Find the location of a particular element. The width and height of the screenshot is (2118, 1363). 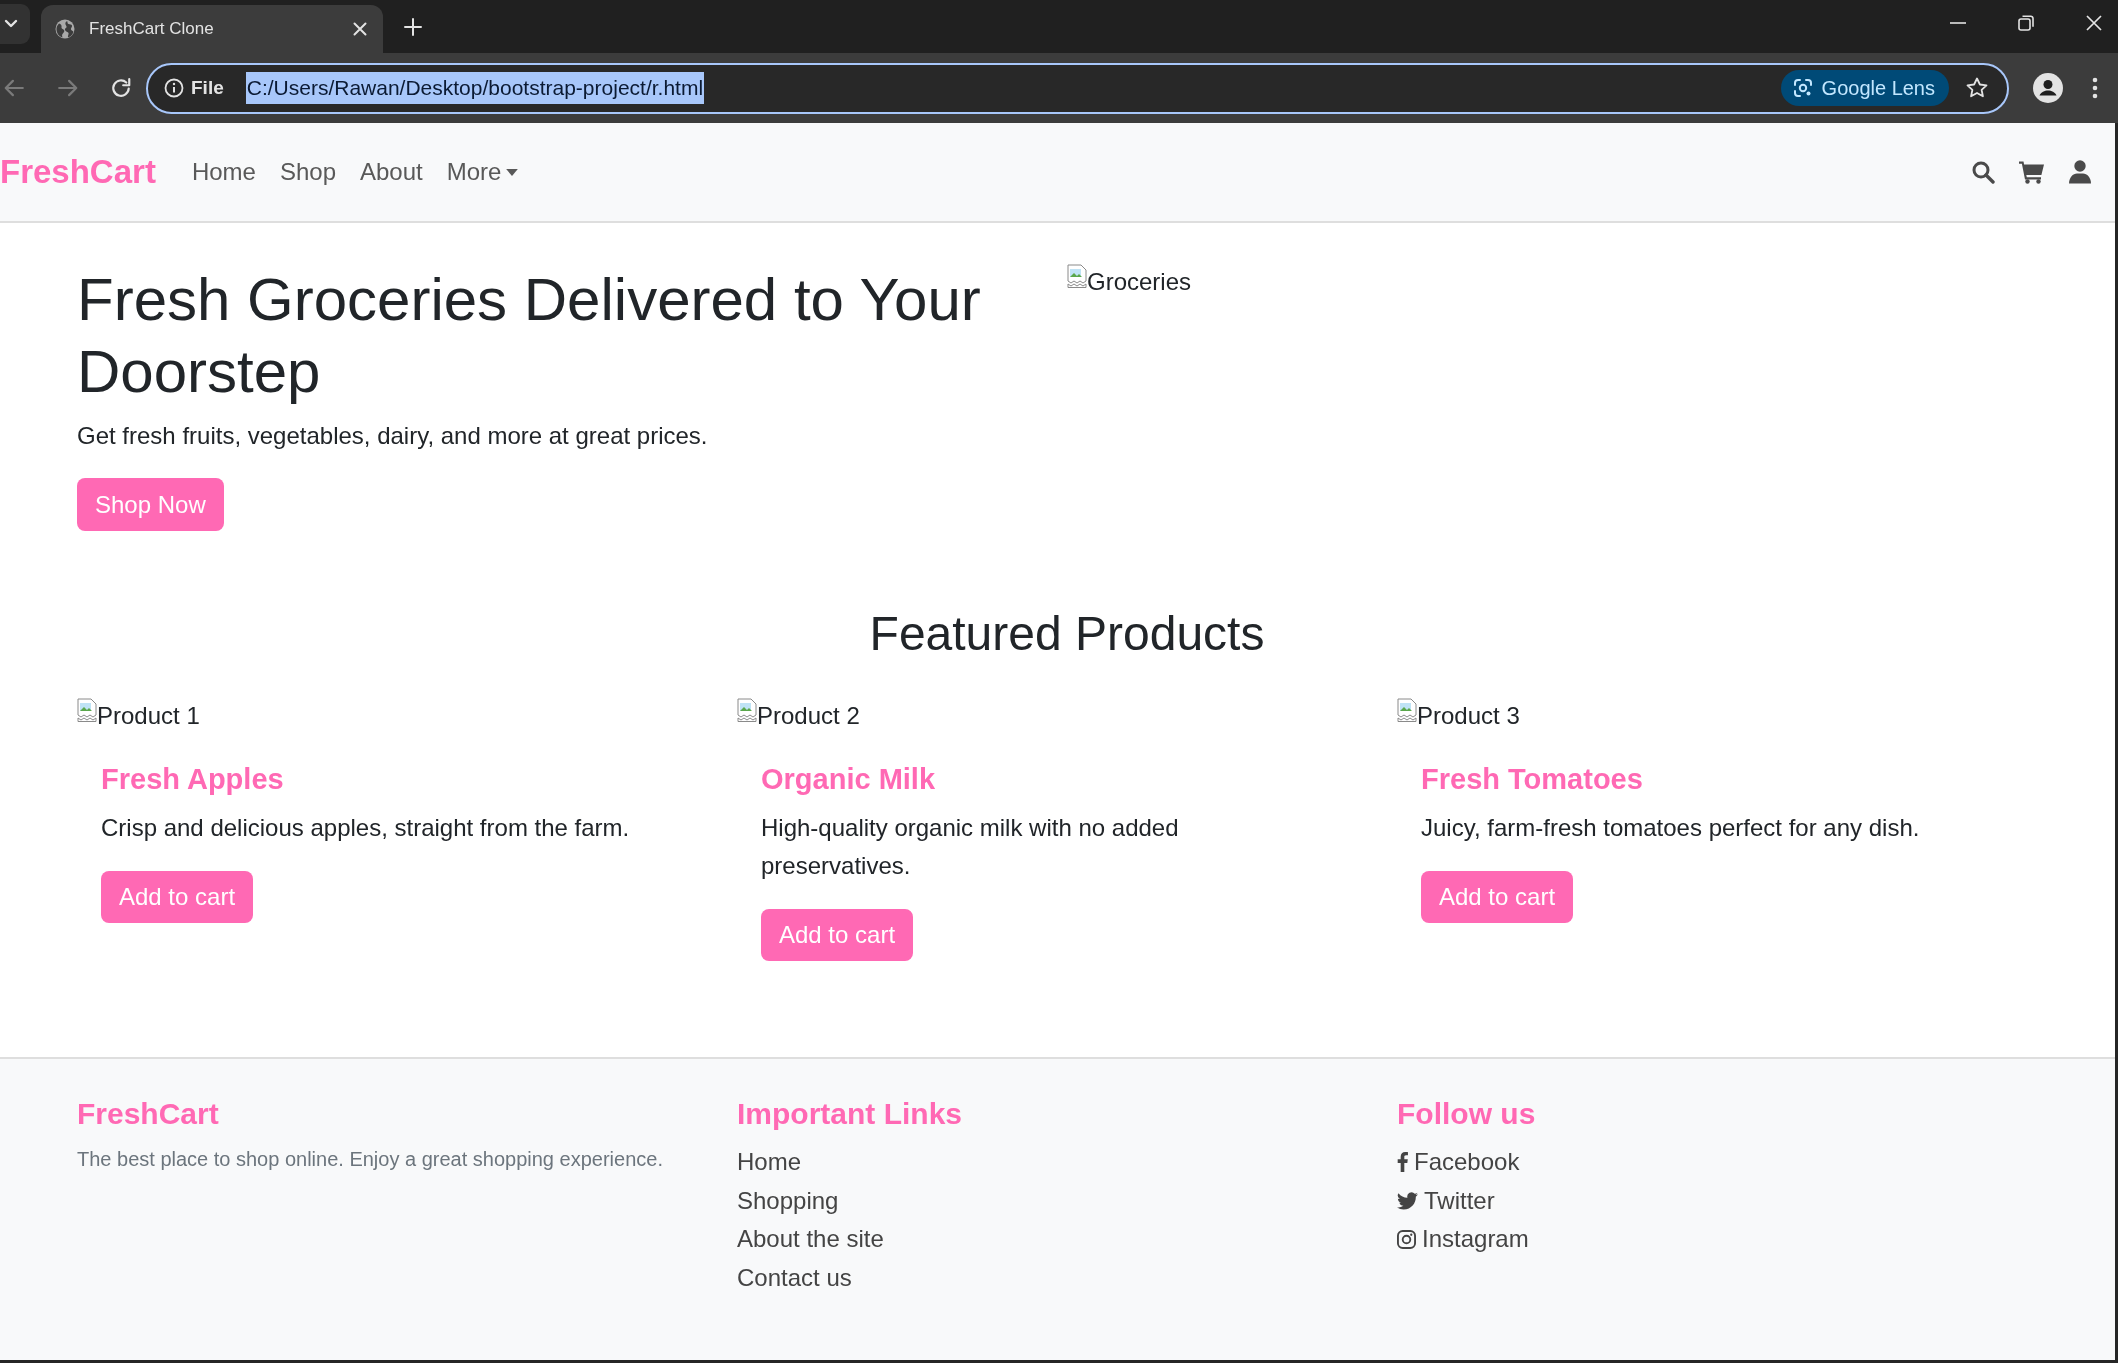

product-description: High-quality organic milk with no added preservatives. is located at coordinates (970, 847).